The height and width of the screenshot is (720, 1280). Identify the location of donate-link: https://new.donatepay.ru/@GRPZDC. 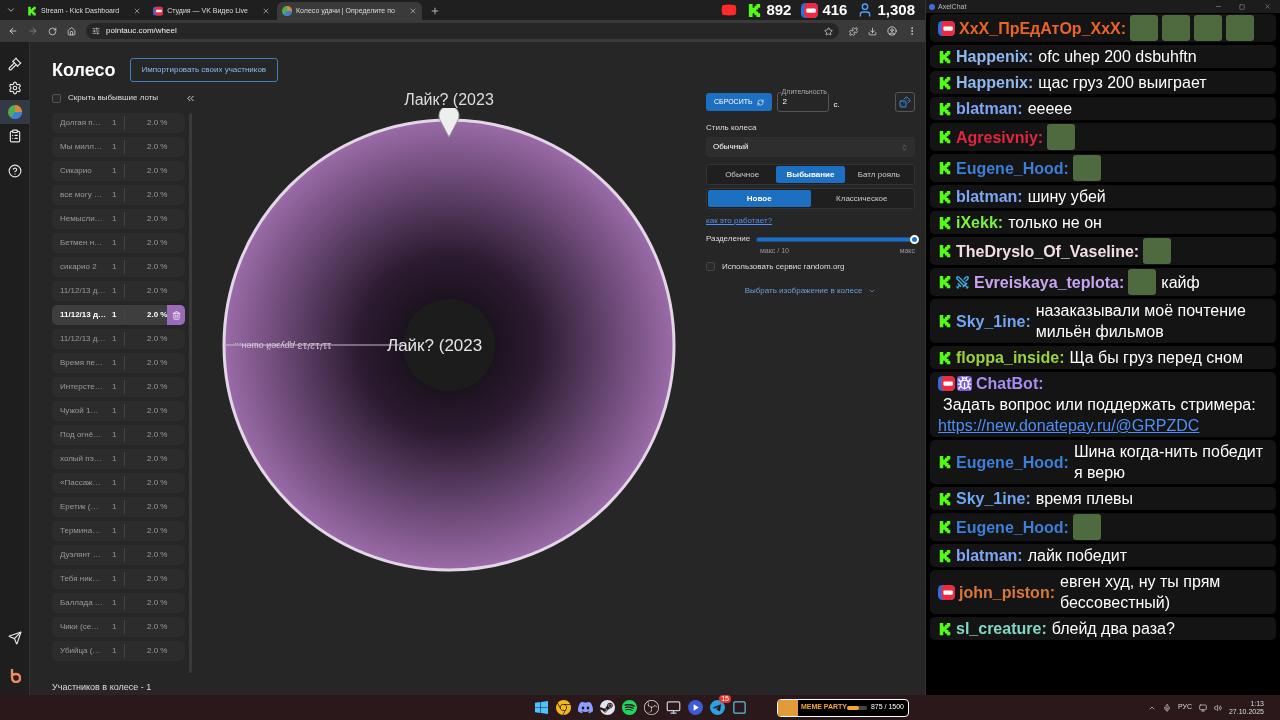
(1103, 425).